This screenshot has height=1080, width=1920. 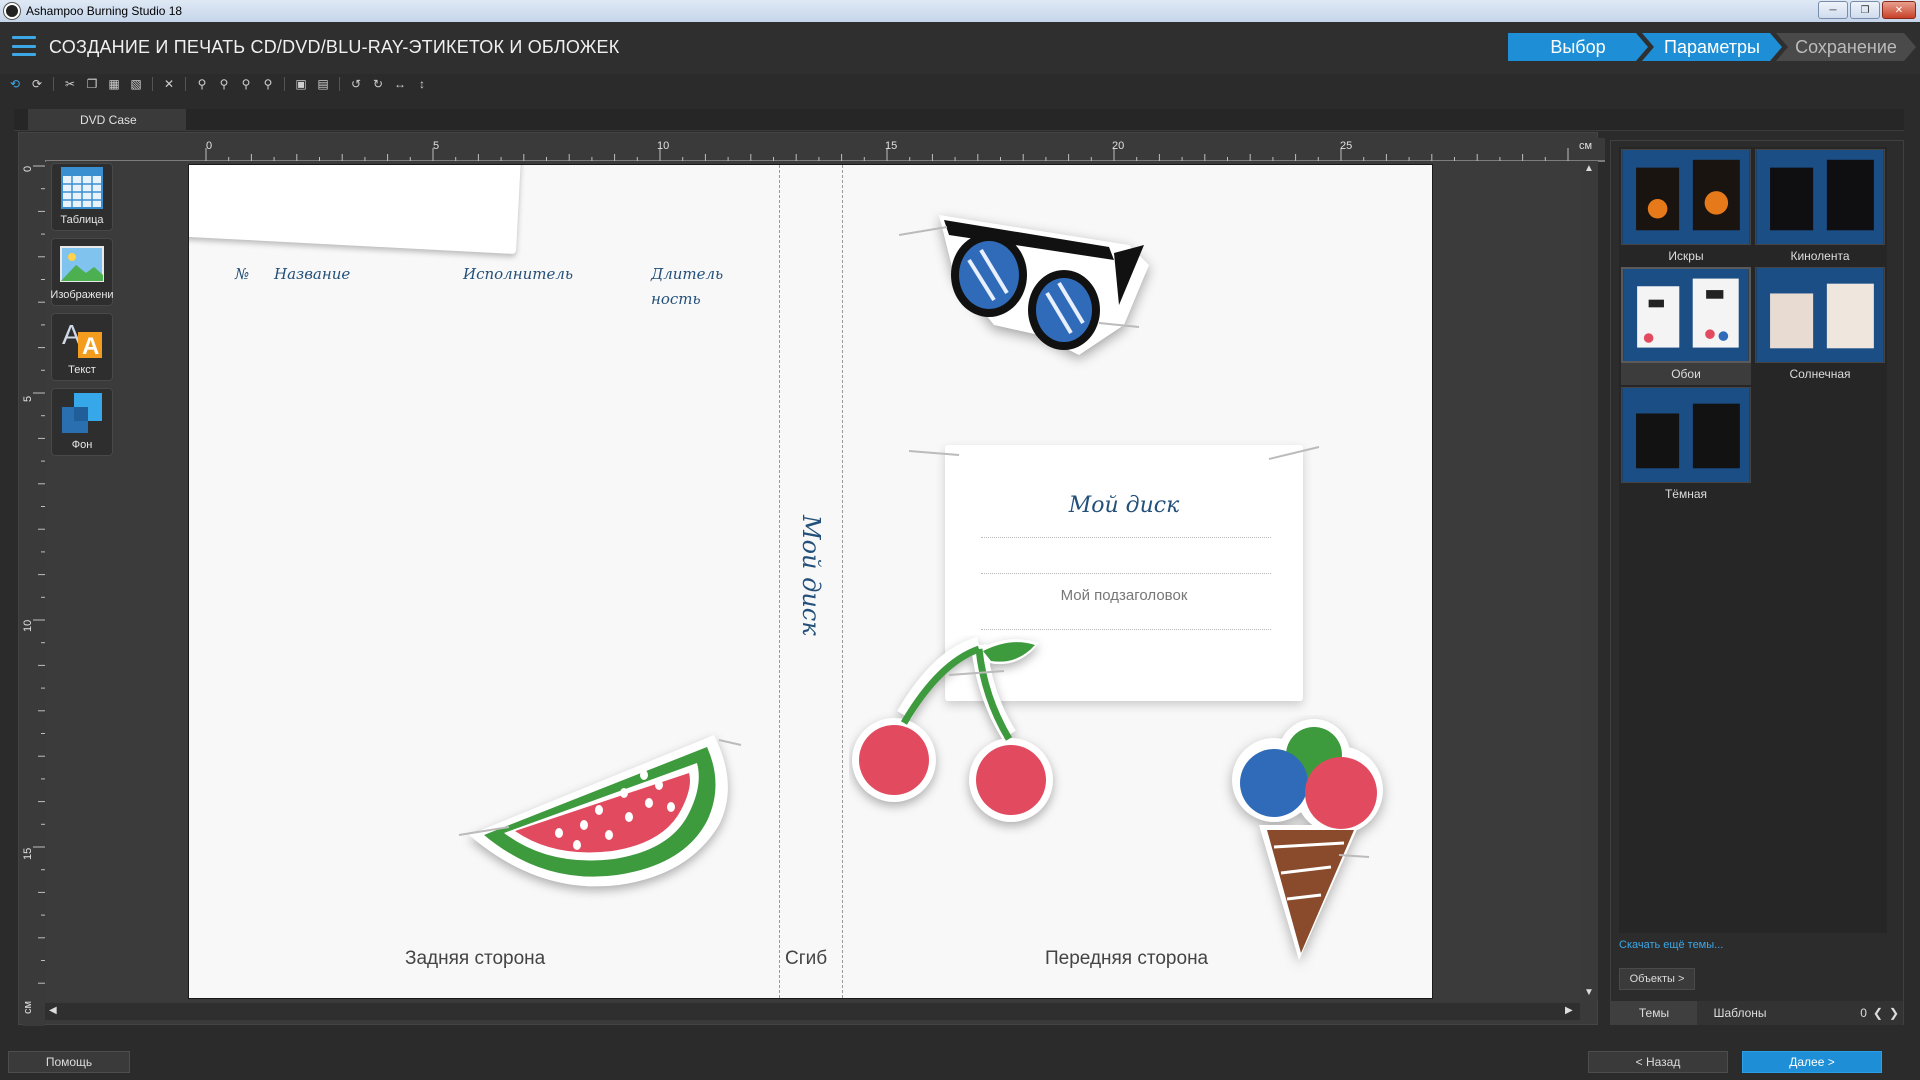 I want to click on scroll-up-icon: ▲, so click(x=1589, y=168).